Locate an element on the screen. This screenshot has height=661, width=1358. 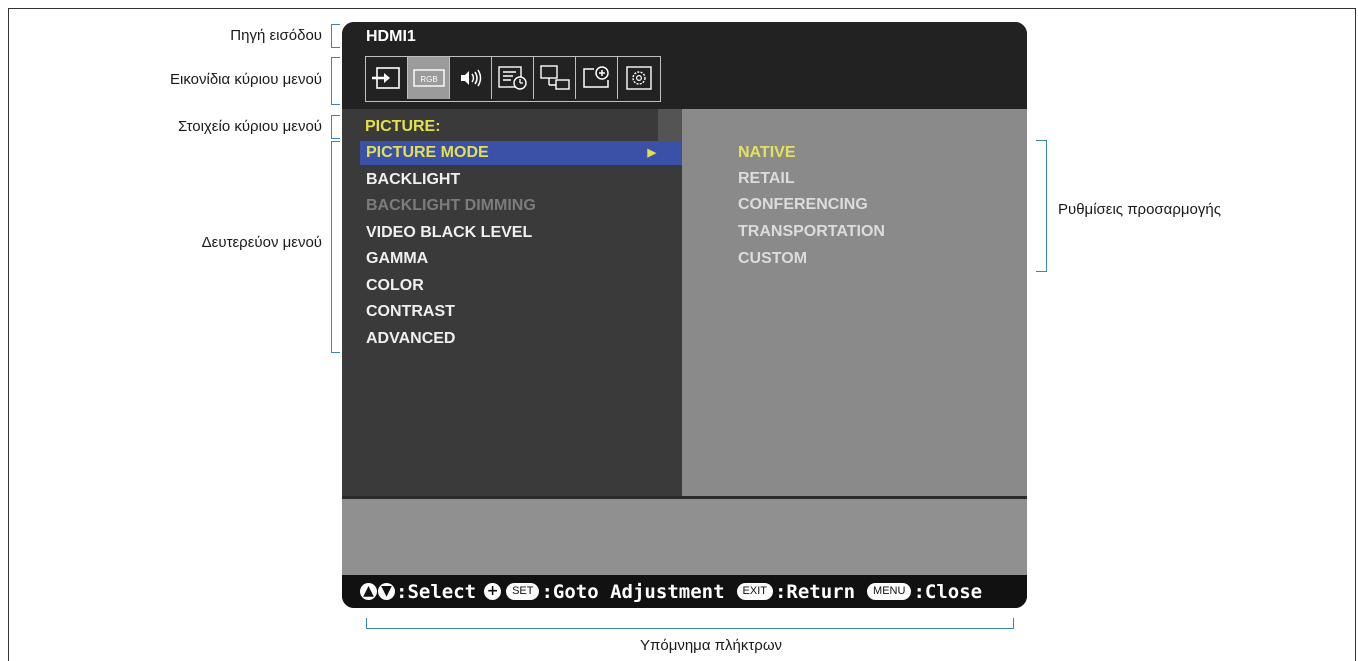
rgb-picture-icon: RGB is located at coordinates (429, 78).